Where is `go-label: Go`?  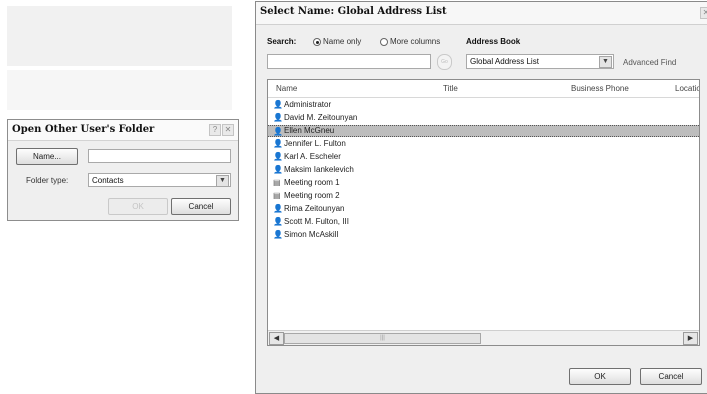 go-label: Go is located at coordinates (444, 62).